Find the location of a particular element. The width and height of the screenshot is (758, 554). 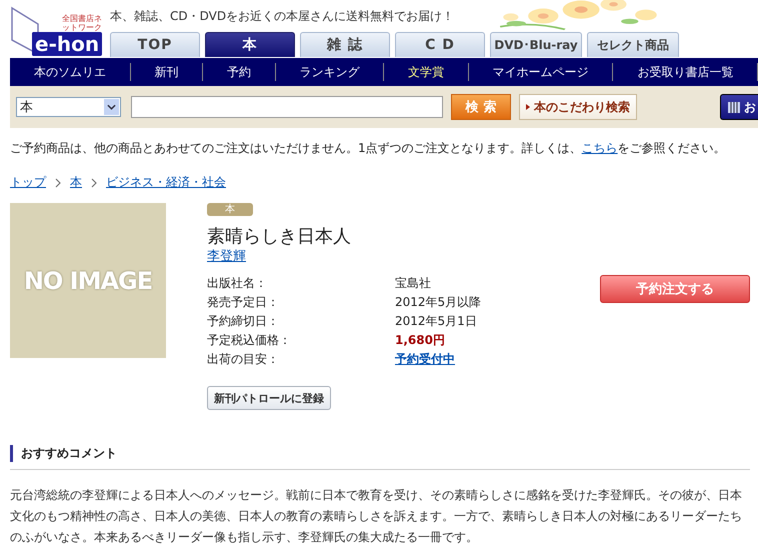

nav-link: ランキング is located at coordinates (330, 72).